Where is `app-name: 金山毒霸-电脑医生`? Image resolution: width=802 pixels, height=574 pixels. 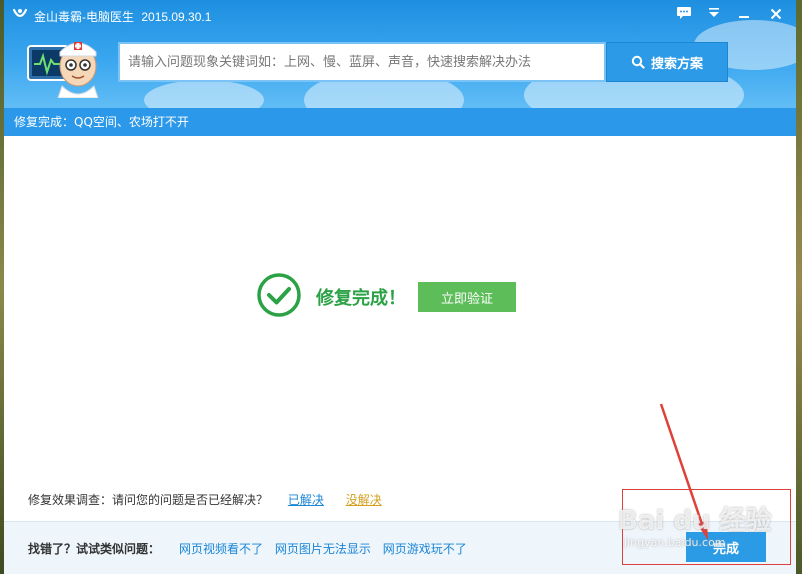
app-name: 金山毒霸-电脑医生 is located at coordinates (84, 17).